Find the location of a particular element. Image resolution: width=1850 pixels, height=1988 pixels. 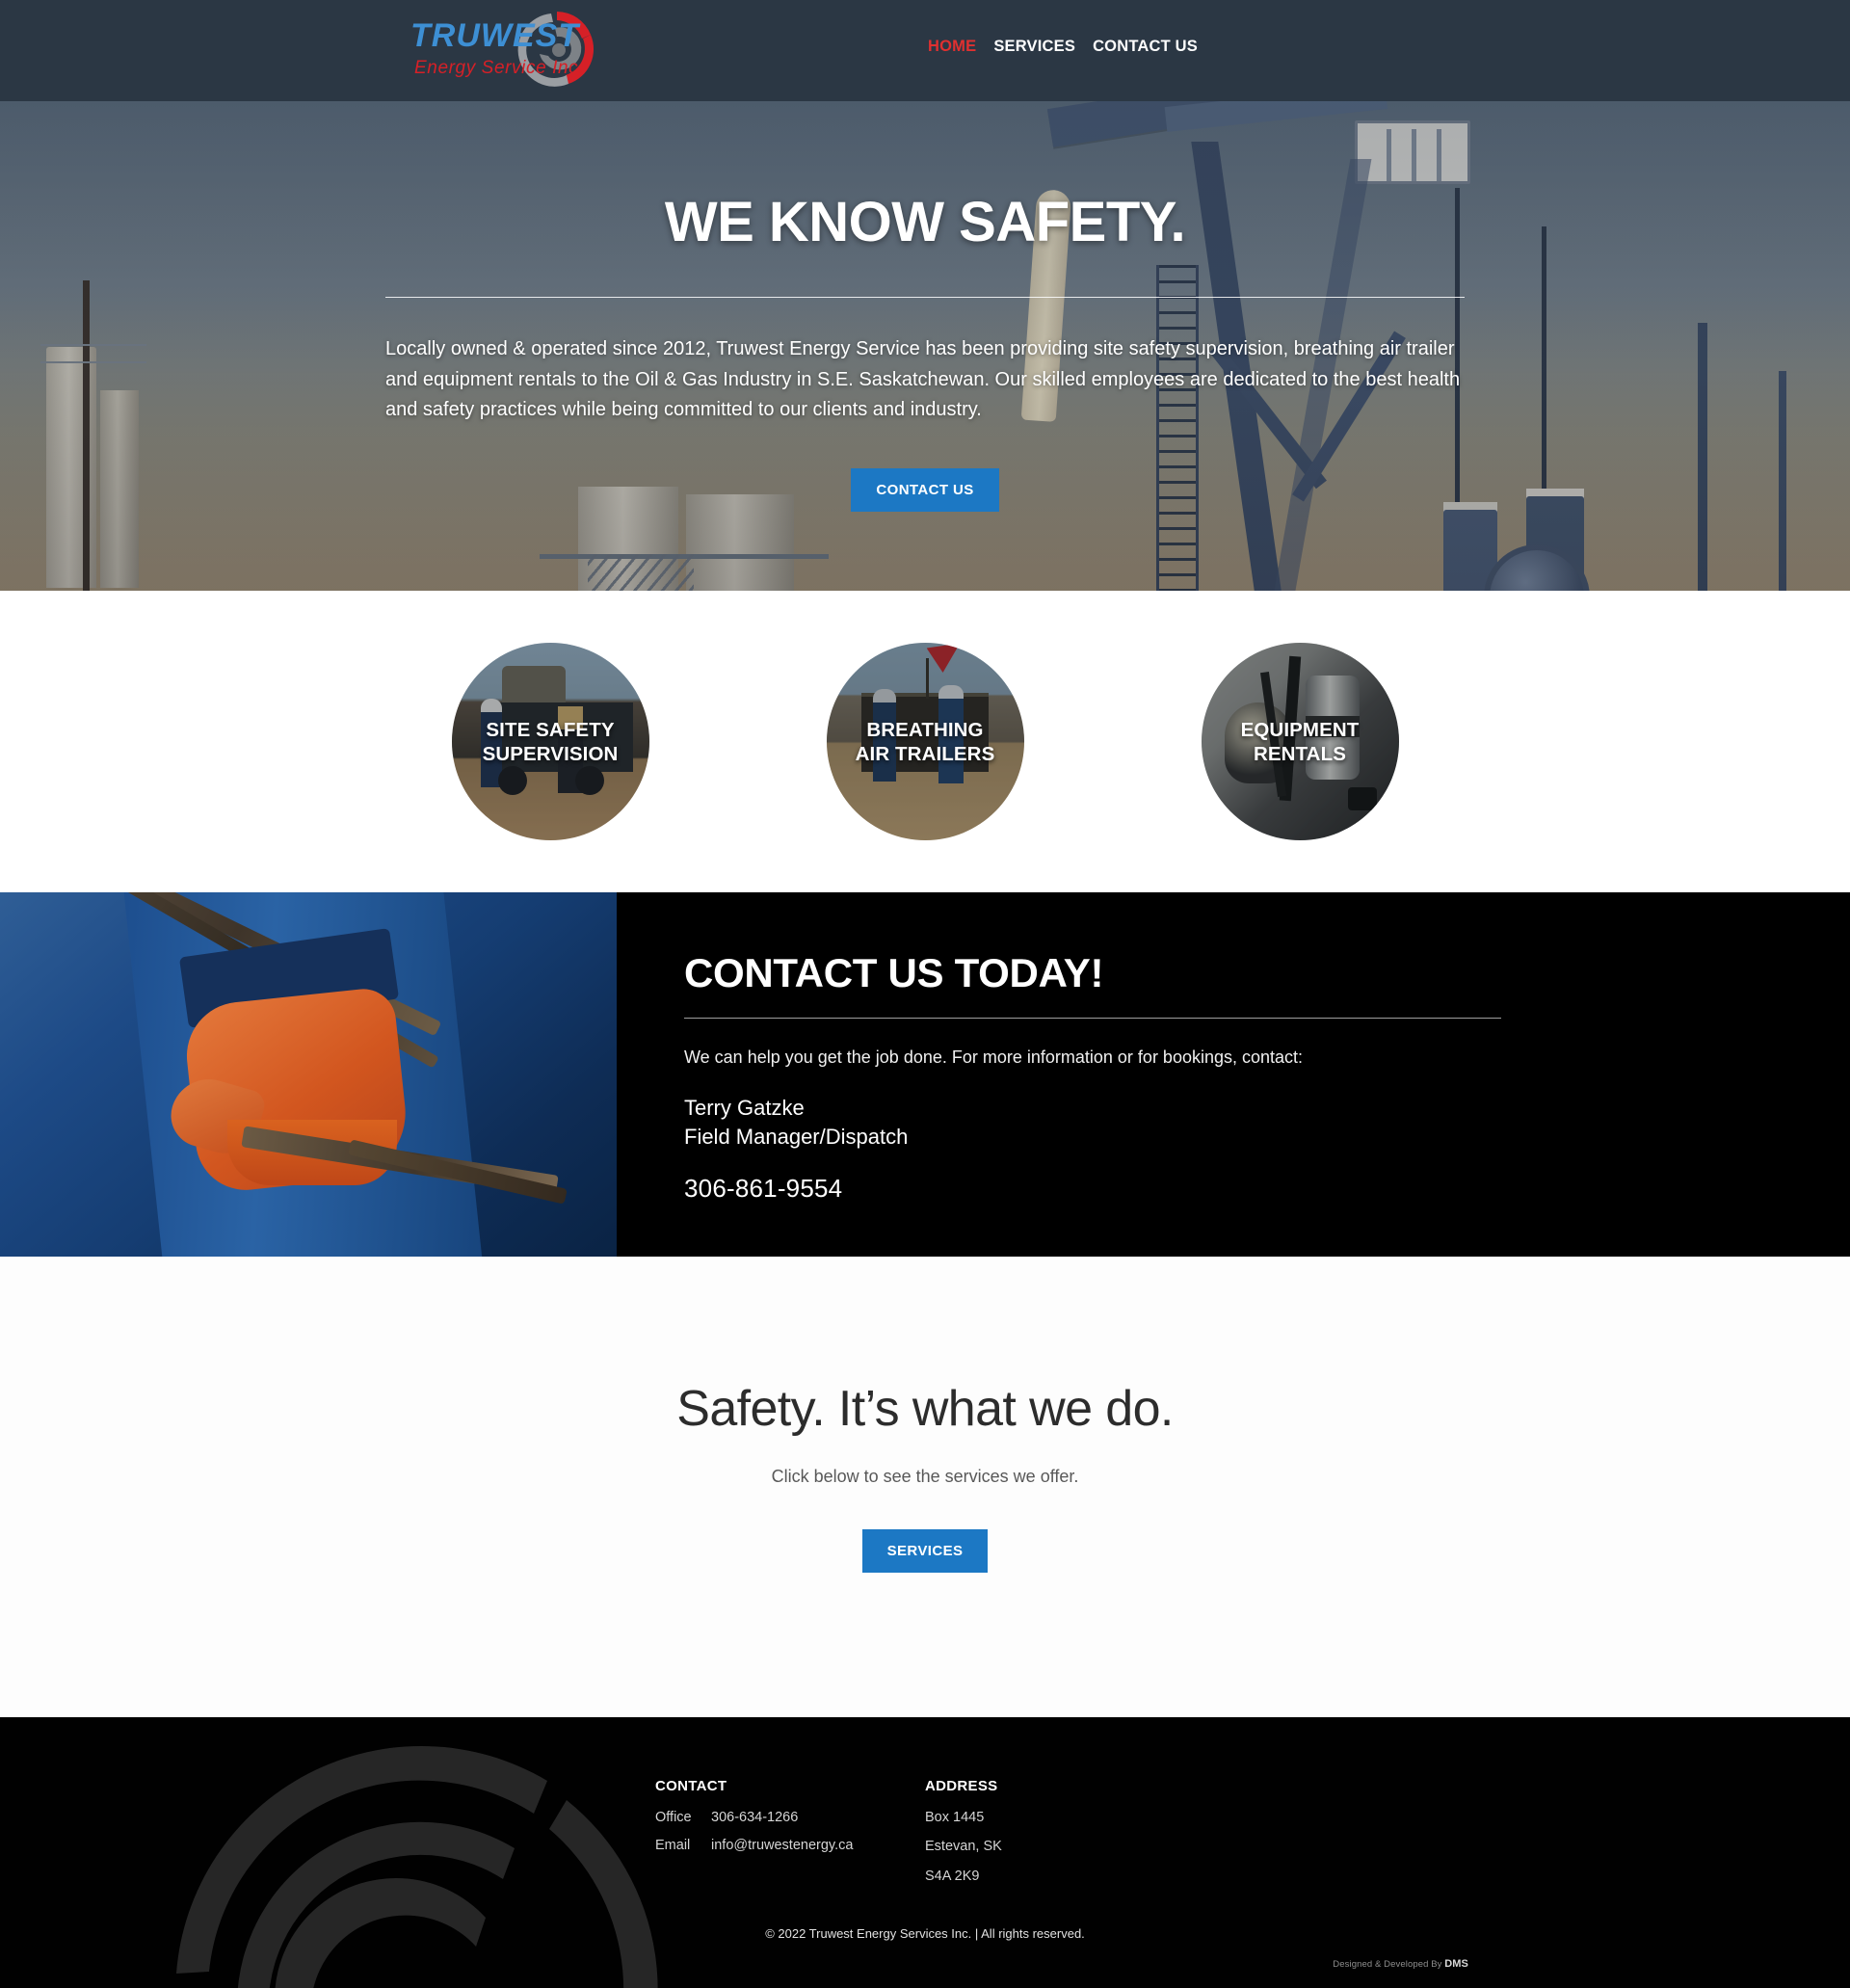

service-card-label: SITE SAFETY SUPERVISION is located at coordinates (551, 742).